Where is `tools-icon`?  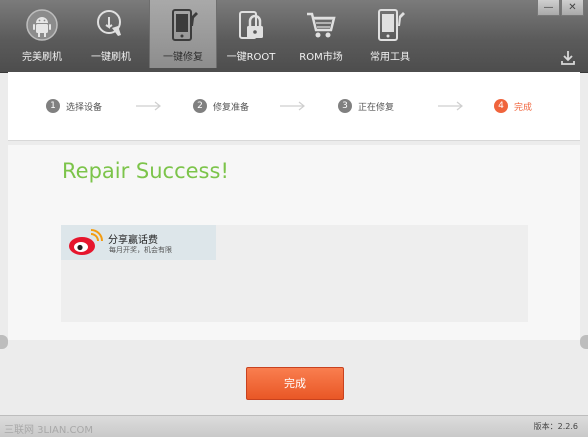 tools-icon is located at coordinates (391, 25).